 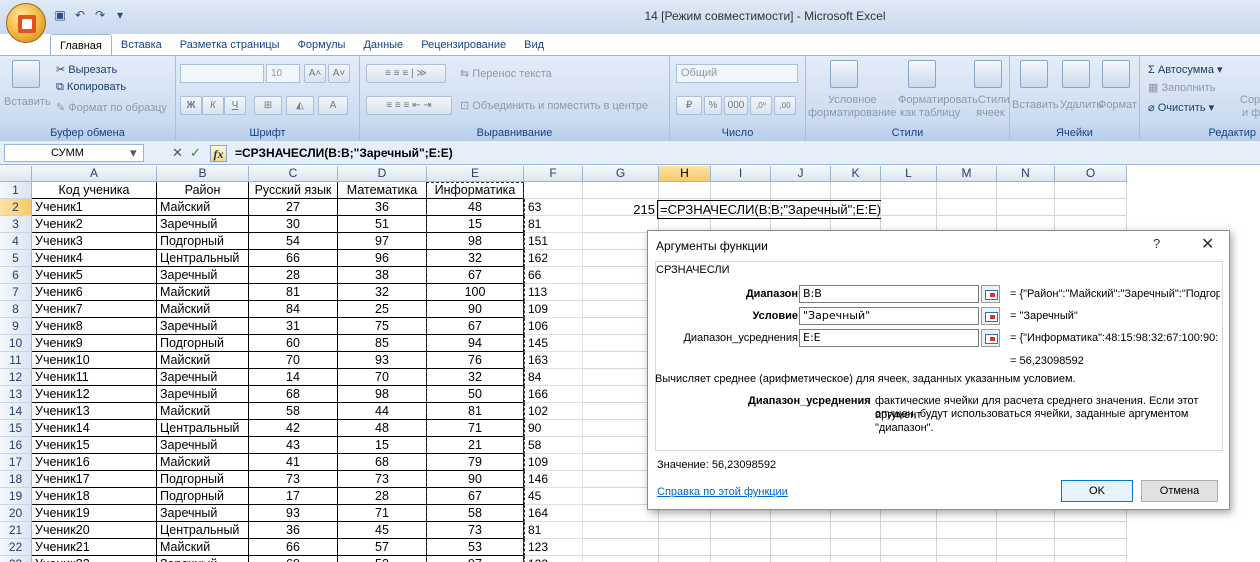 What do you see at coordinates (553, 394) in the screenshot?
I see `cell-f: 166` at bounding box center [553, 394].